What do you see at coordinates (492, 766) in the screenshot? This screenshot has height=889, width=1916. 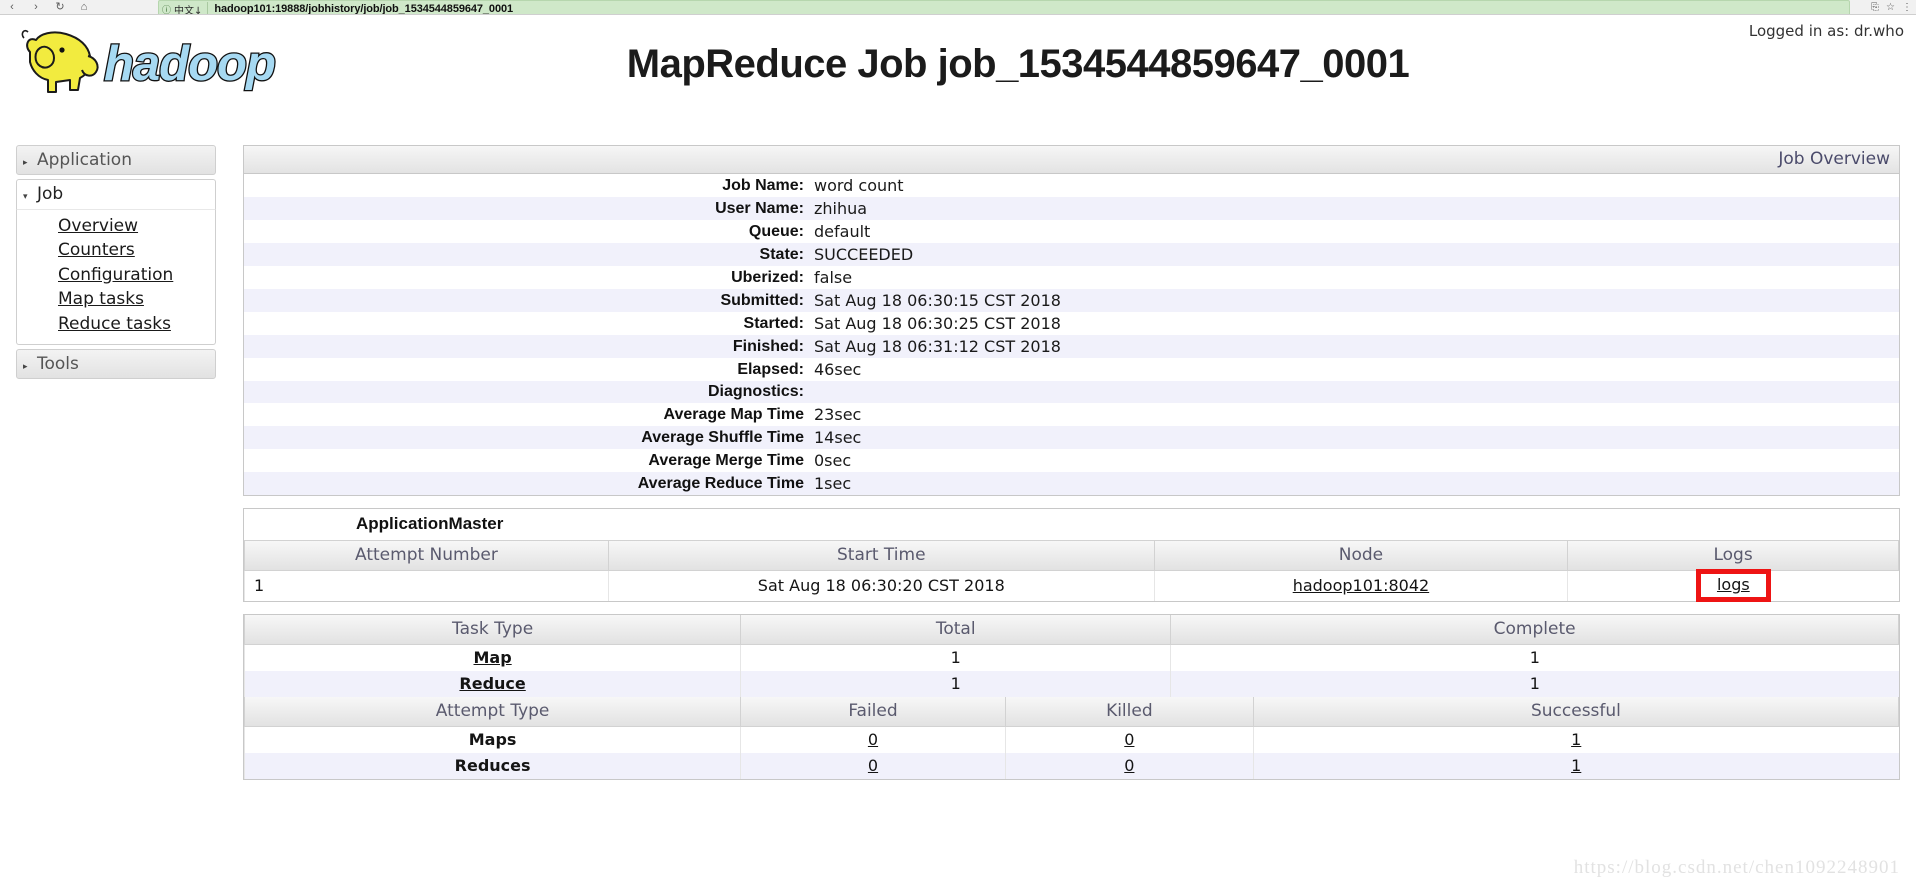 I see `cell-attempt-type: Reduces` at bounding box center [492, 766].